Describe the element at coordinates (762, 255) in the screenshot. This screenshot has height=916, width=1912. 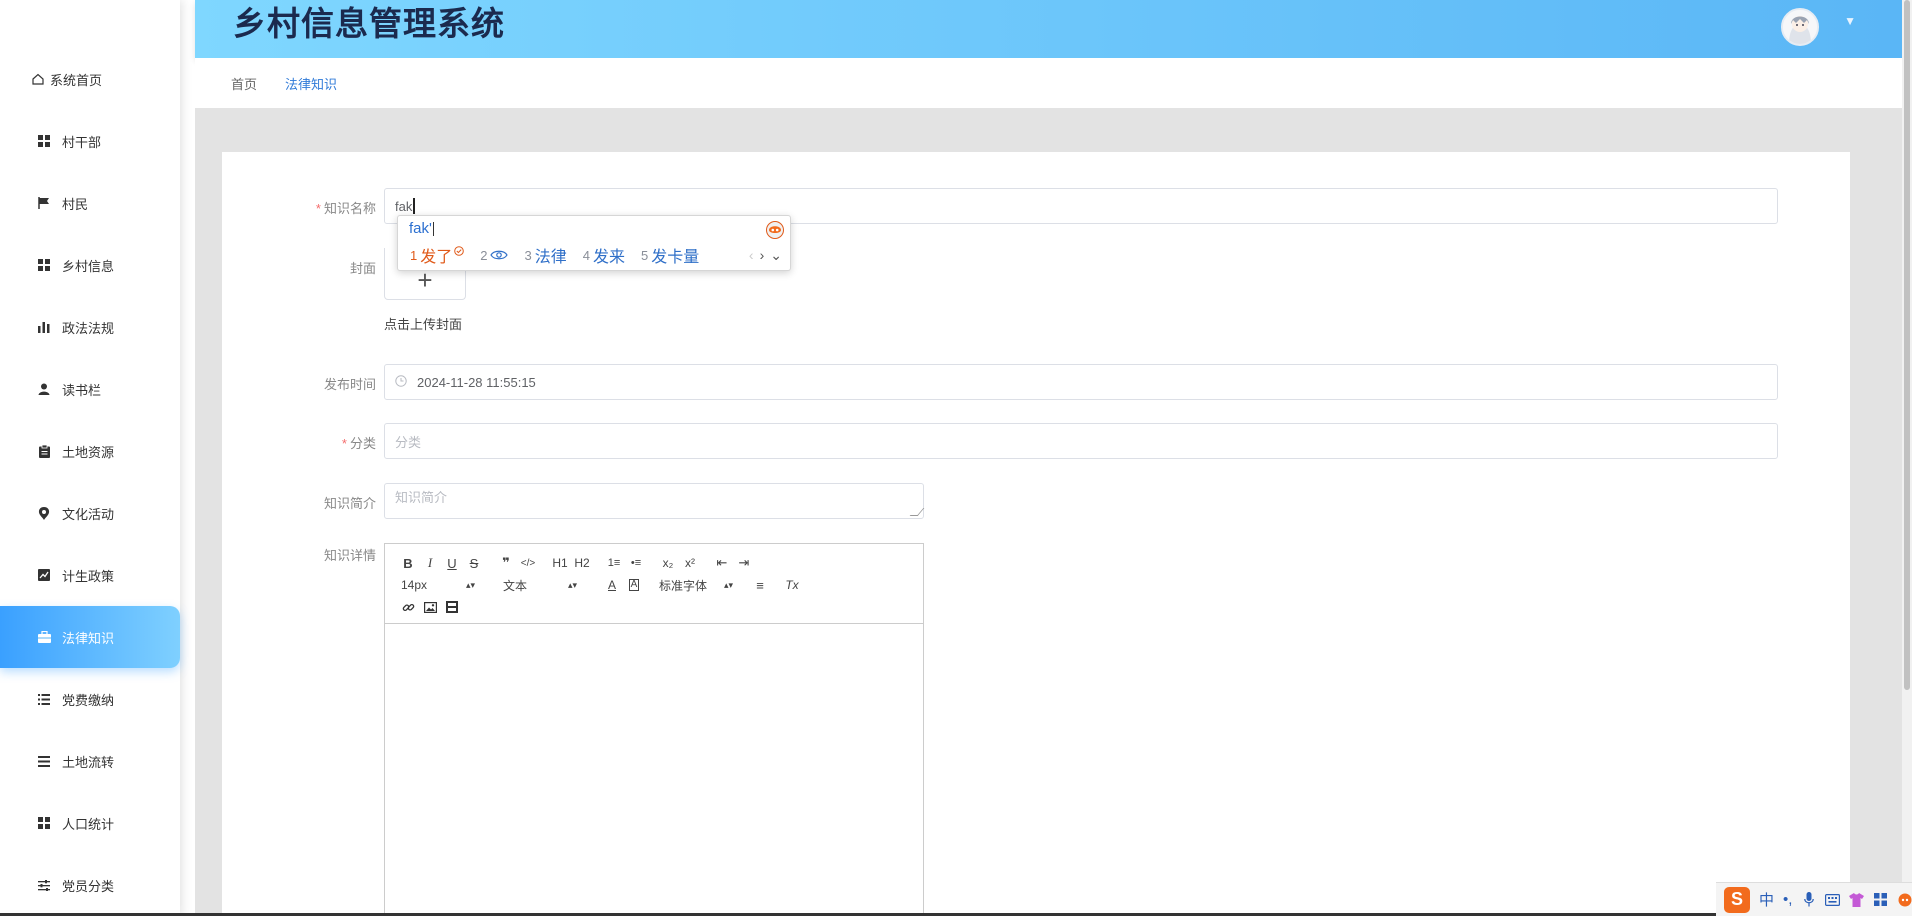
I see `ime-next-page-icon: ›` at that location.